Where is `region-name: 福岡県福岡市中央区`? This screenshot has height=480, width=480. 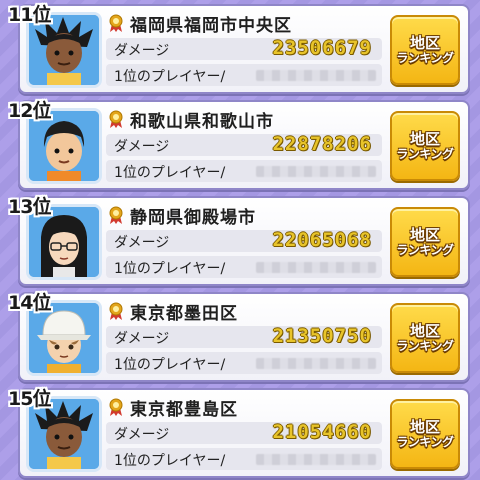
region-name: 福岡県福岡市中央区 is located at coordinates (211, 25).